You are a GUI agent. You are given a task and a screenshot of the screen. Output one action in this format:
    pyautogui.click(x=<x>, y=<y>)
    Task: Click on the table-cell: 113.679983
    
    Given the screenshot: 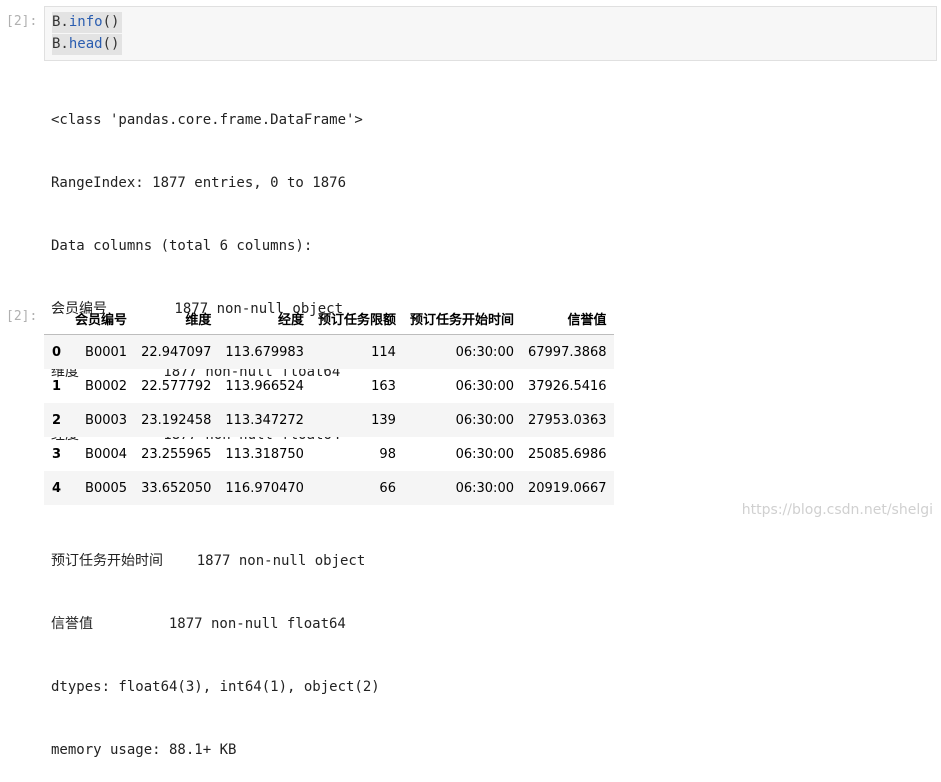 What is the action you would take?
    pyautogui.click(x=264, y=352)
    